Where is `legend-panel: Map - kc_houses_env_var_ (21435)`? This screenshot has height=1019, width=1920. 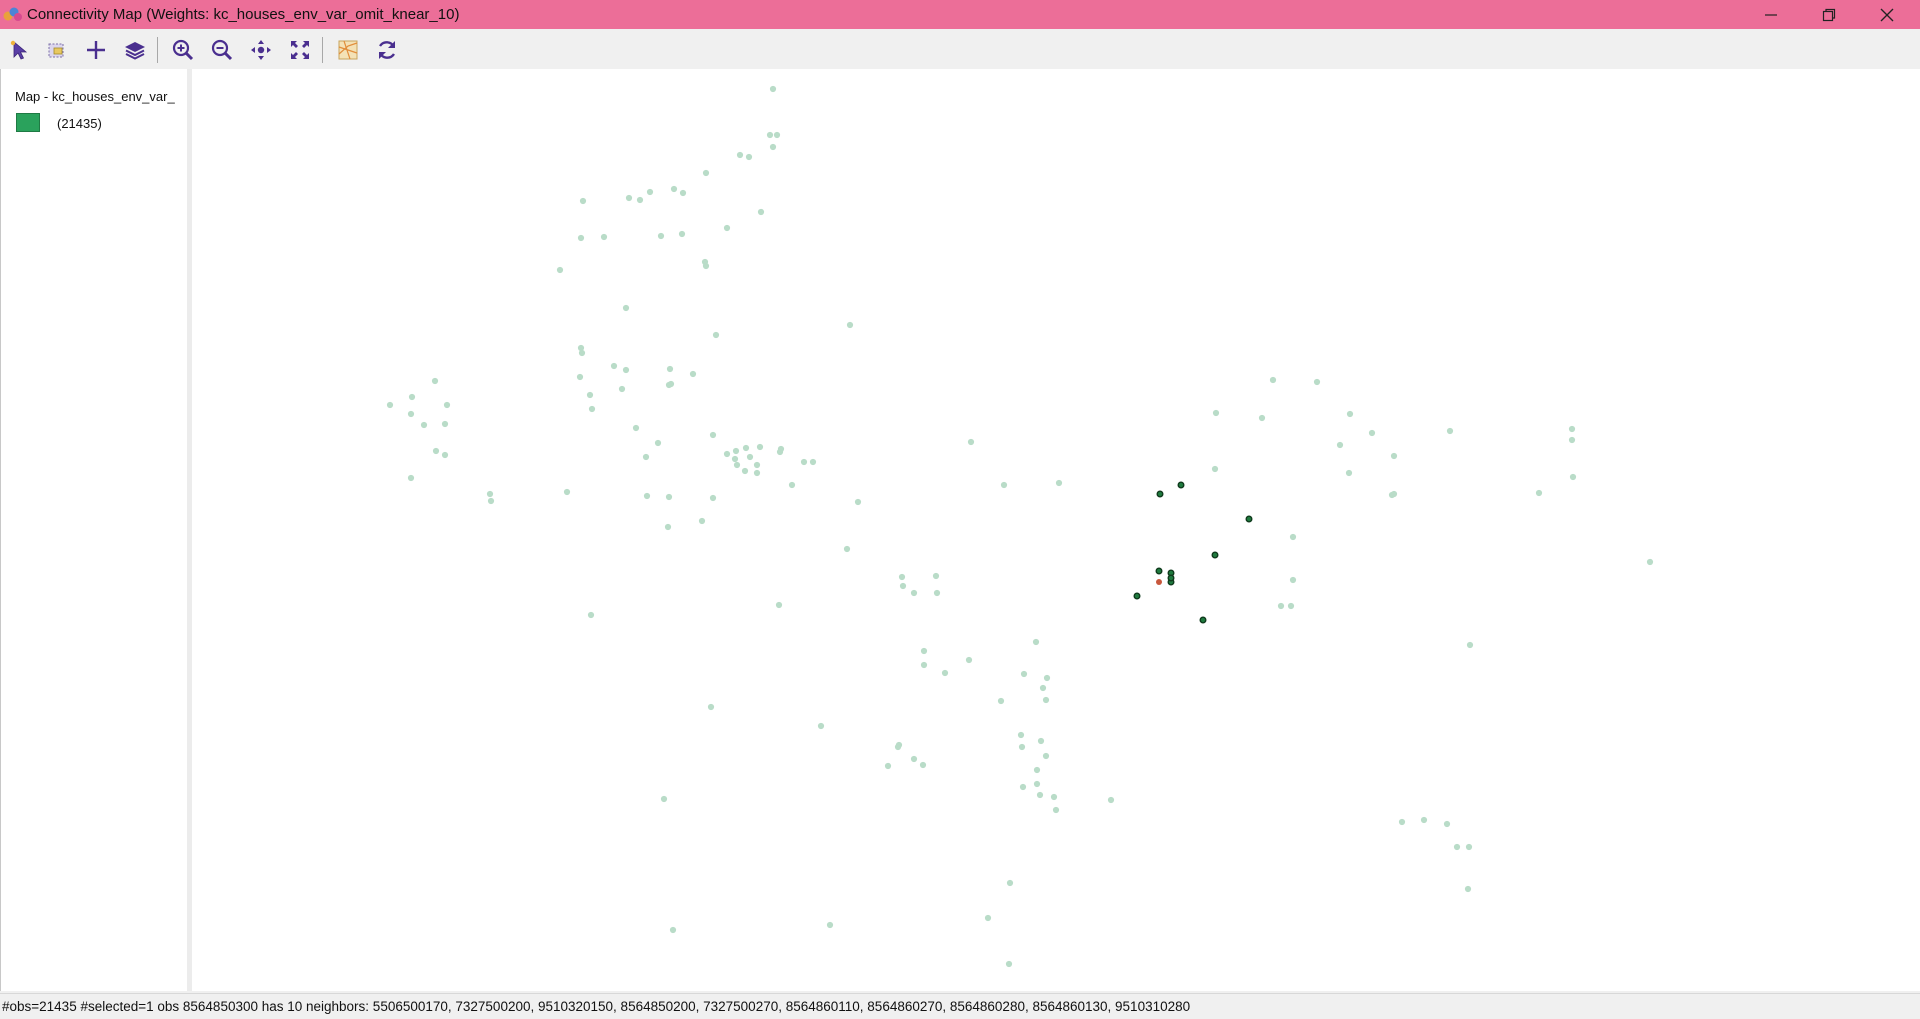
legend-panel: Map - kc_houses_env_var_ (21435) is located at coordinates (94, 530).